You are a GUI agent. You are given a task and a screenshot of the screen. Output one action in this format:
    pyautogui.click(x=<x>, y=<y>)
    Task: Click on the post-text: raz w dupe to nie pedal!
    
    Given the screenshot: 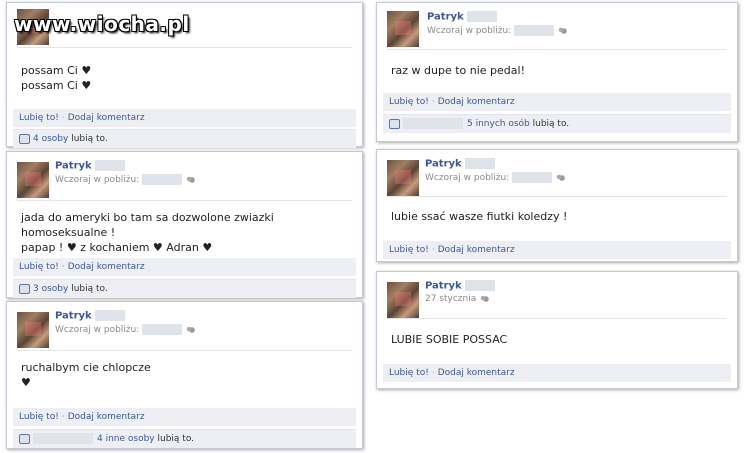 What is the action you would take?
    pyautogui.click(x=458, y=70)
    